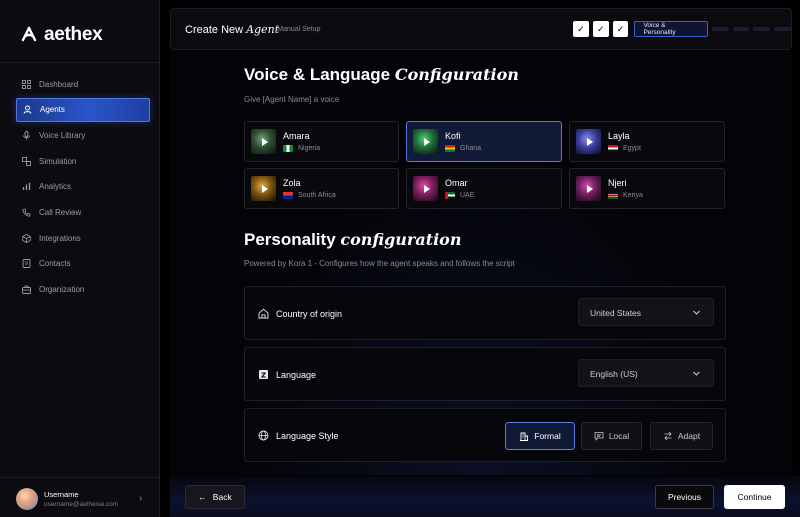 This screenshot has height=517, width=800. Describe the element at coordinates (485, 374) in the screenshot. I see `language-row: Z Language English (US)` at that location.